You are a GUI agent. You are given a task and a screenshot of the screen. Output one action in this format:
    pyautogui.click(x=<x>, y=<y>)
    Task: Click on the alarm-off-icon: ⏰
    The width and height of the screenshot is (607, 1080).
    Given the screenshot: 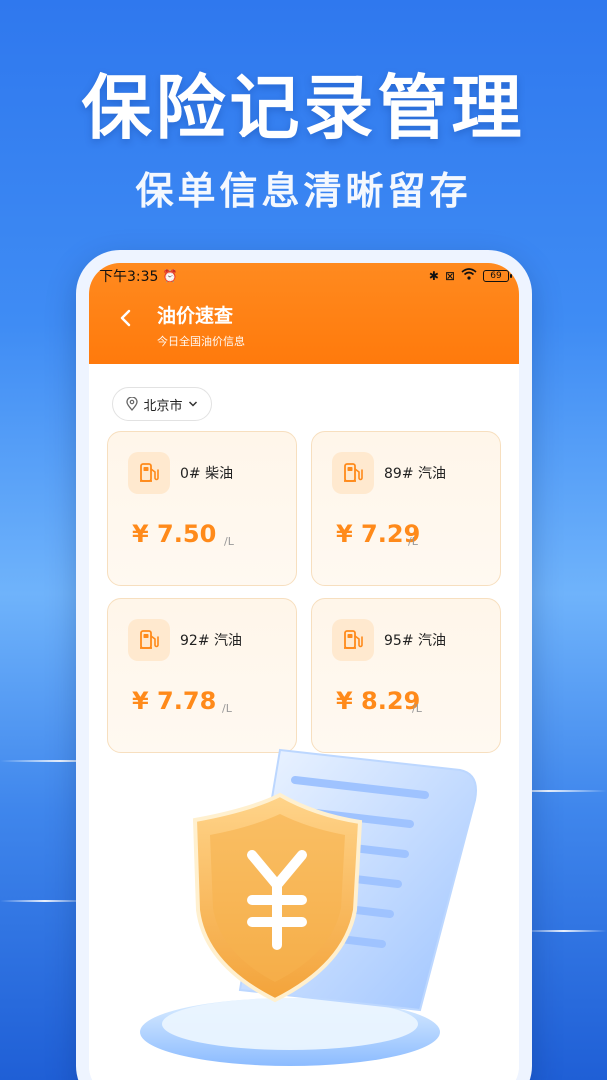 What is the action you would take?
    pyautogui.click(x=170, y=276)
    